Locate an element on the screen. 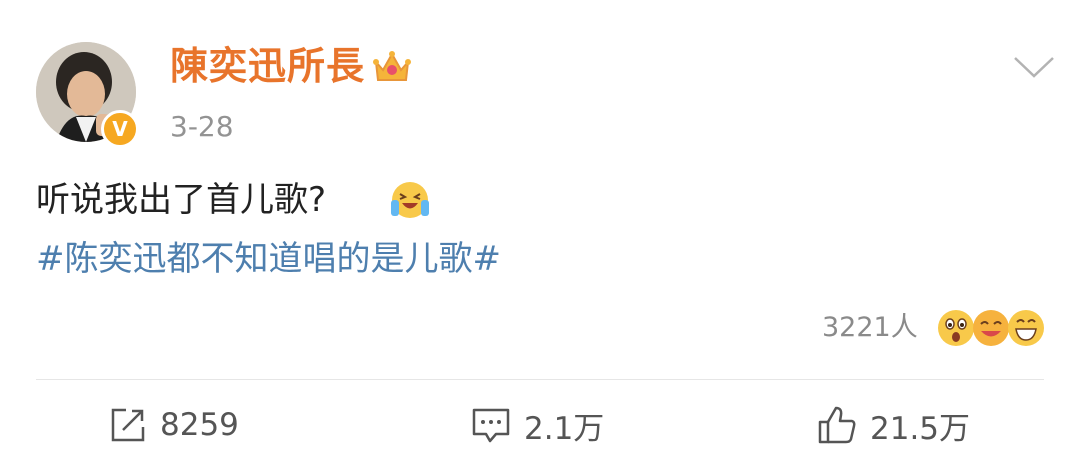  verified-badge: V is located at coordinates (120, 129).